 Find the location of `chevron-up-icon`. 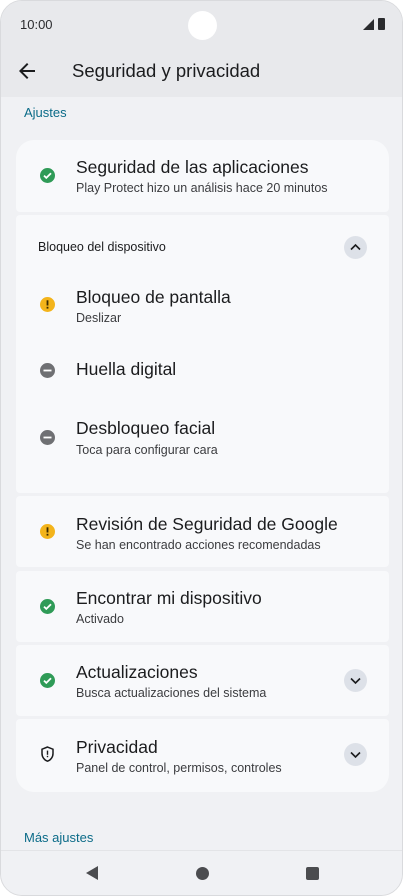

chevron-up-icon is located at coordinates (355, 247).